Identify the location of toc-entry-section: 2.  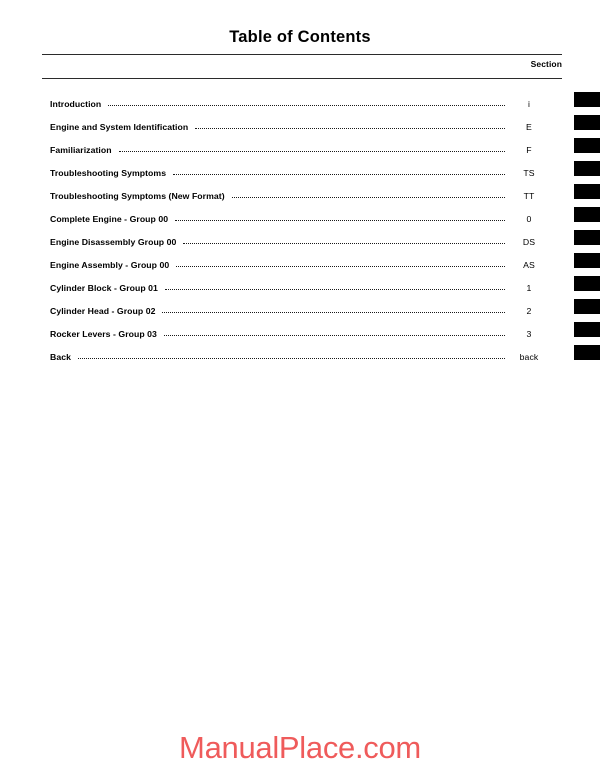
(529, 310).